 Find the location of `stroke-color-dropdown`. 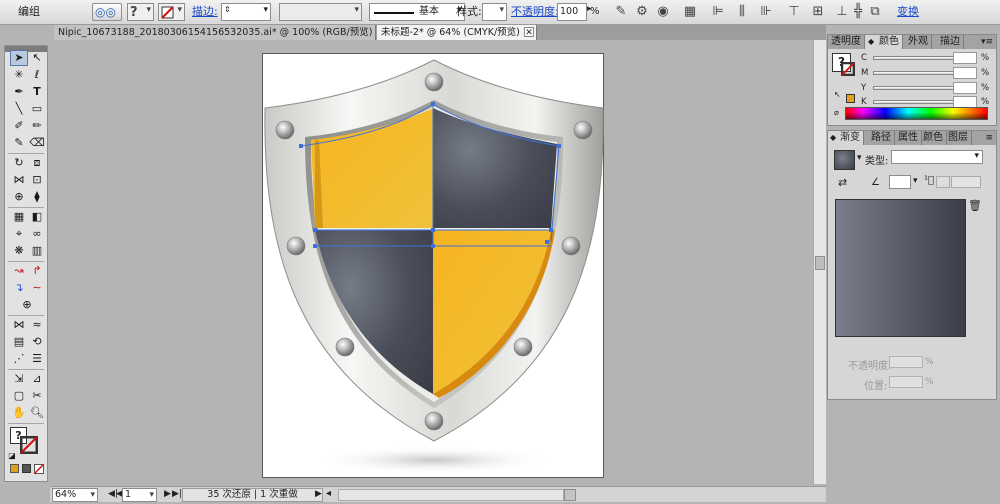

stroke-color-dropdown is located at coordinates (171, 12).